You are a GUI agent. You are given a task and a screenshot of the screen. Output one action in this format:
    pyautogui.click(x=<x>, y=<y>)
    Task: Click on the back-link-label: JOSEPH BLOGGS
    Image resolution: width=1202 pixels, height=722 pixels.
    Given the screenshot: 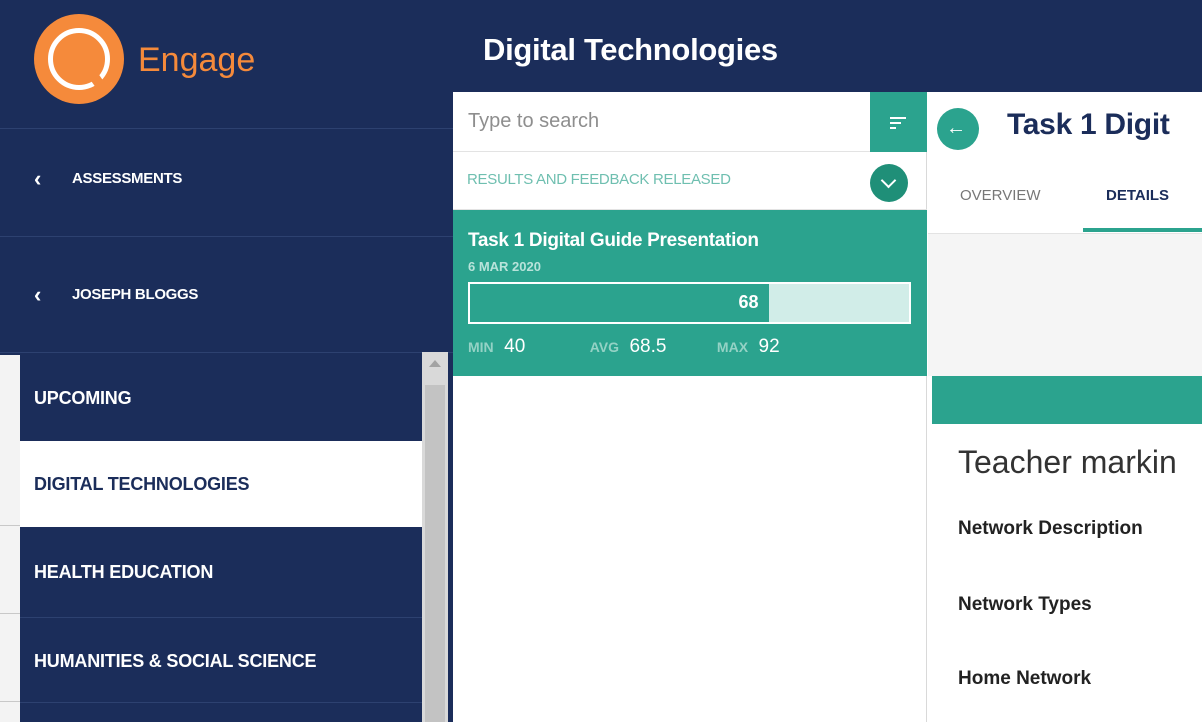 What is the action you would take?
    pyautogui.click(x=135, y=294)
    